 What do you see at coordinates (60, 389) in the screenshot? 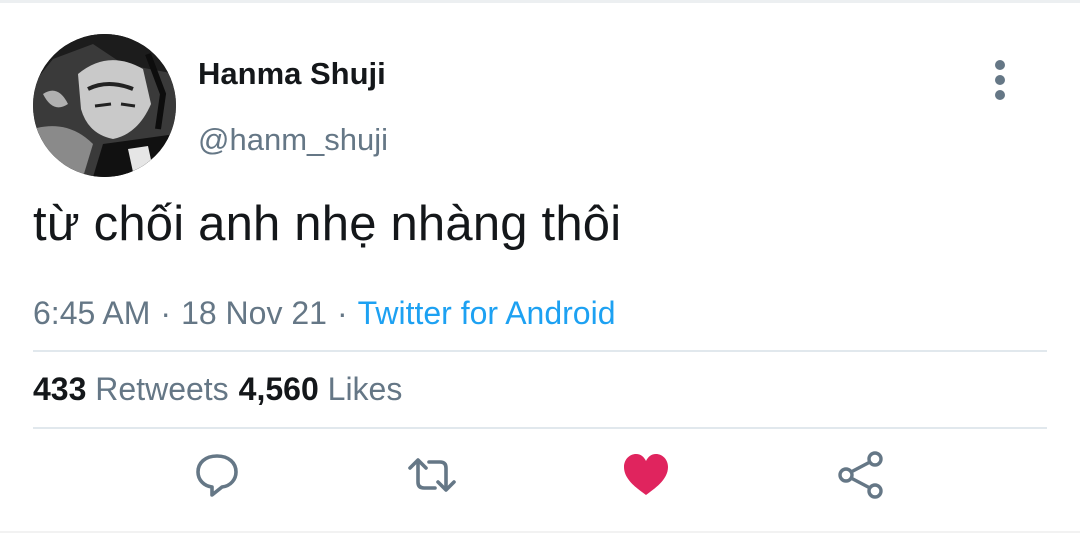
I see `retweets-count: 433` at bounding box center [60, 389].